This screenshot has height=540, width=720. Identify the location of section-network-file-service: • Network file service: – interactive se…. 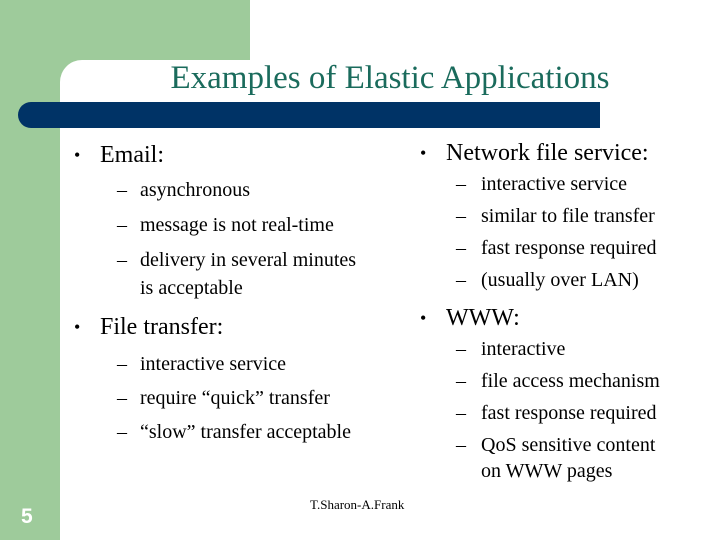
(538, 214).